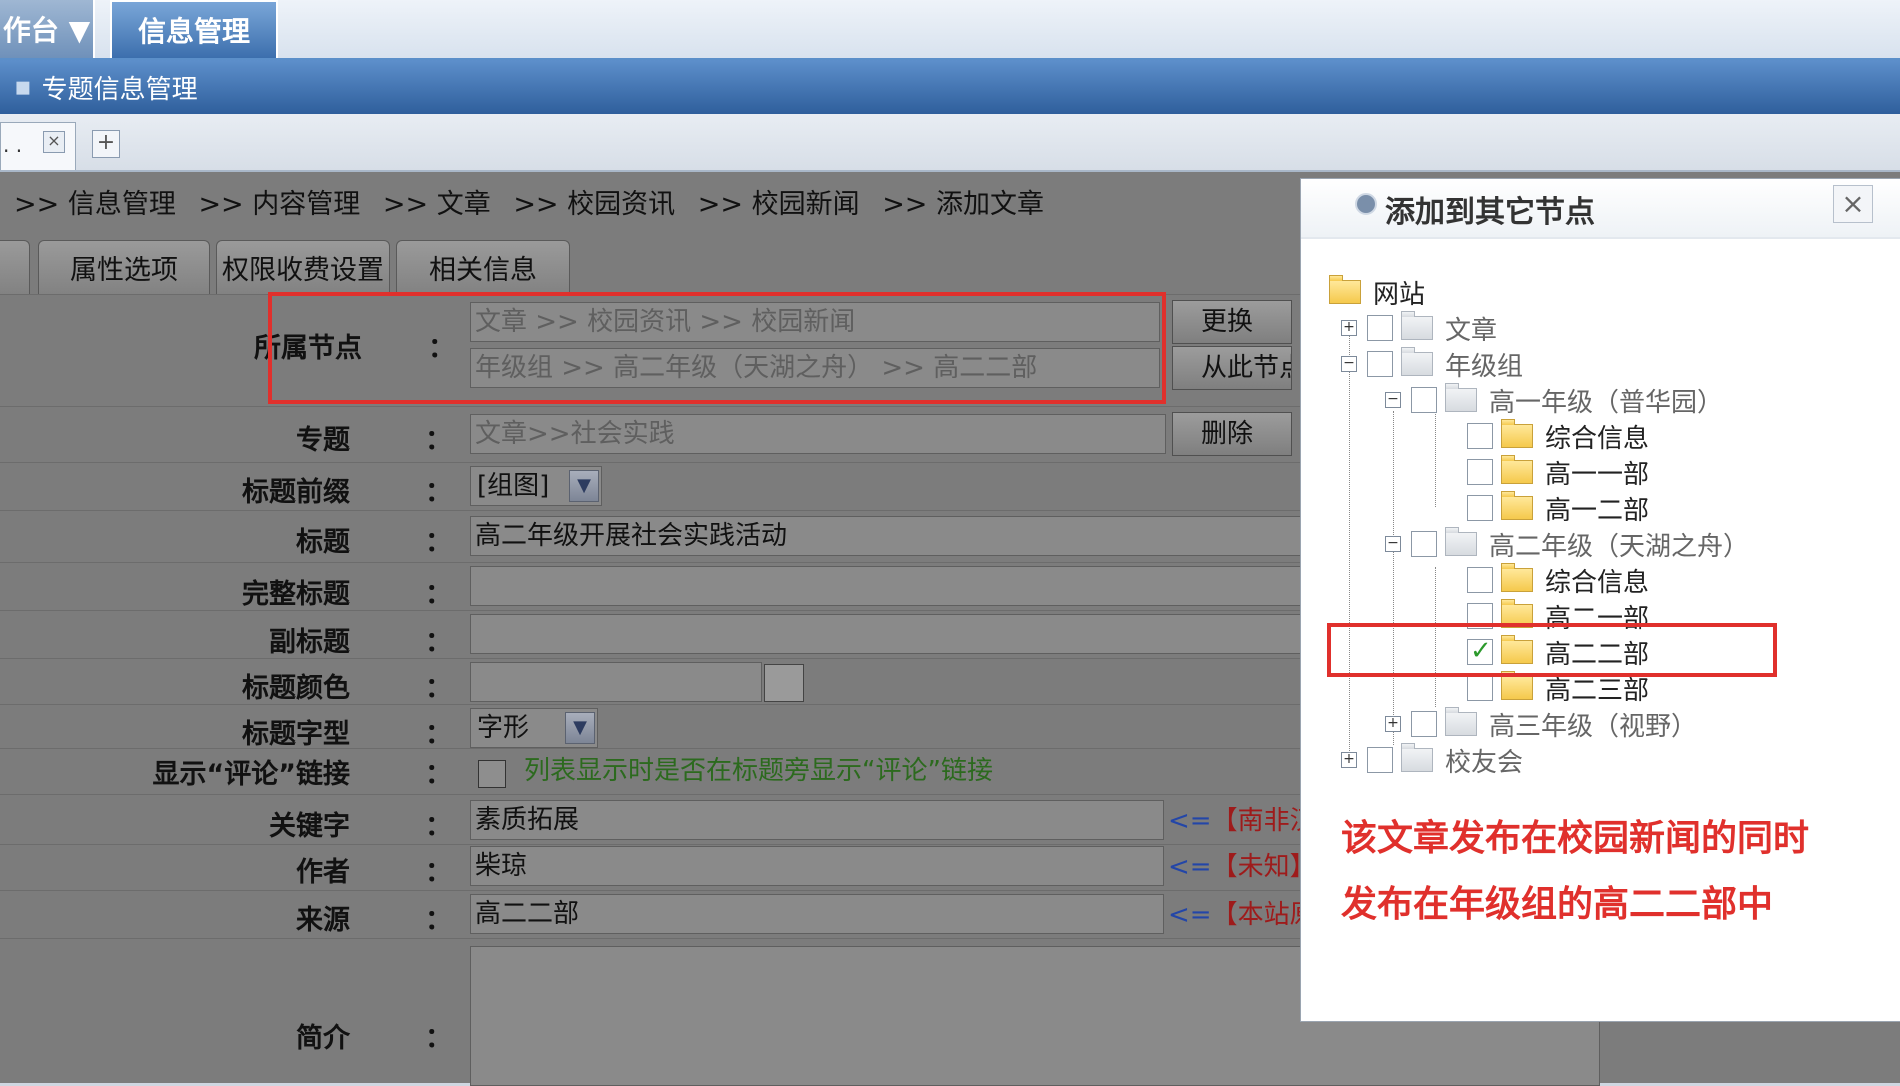 The width and height of the screenshot is (1900, 1086). I want to click on page-tab: . . ×, so click(38, 146).